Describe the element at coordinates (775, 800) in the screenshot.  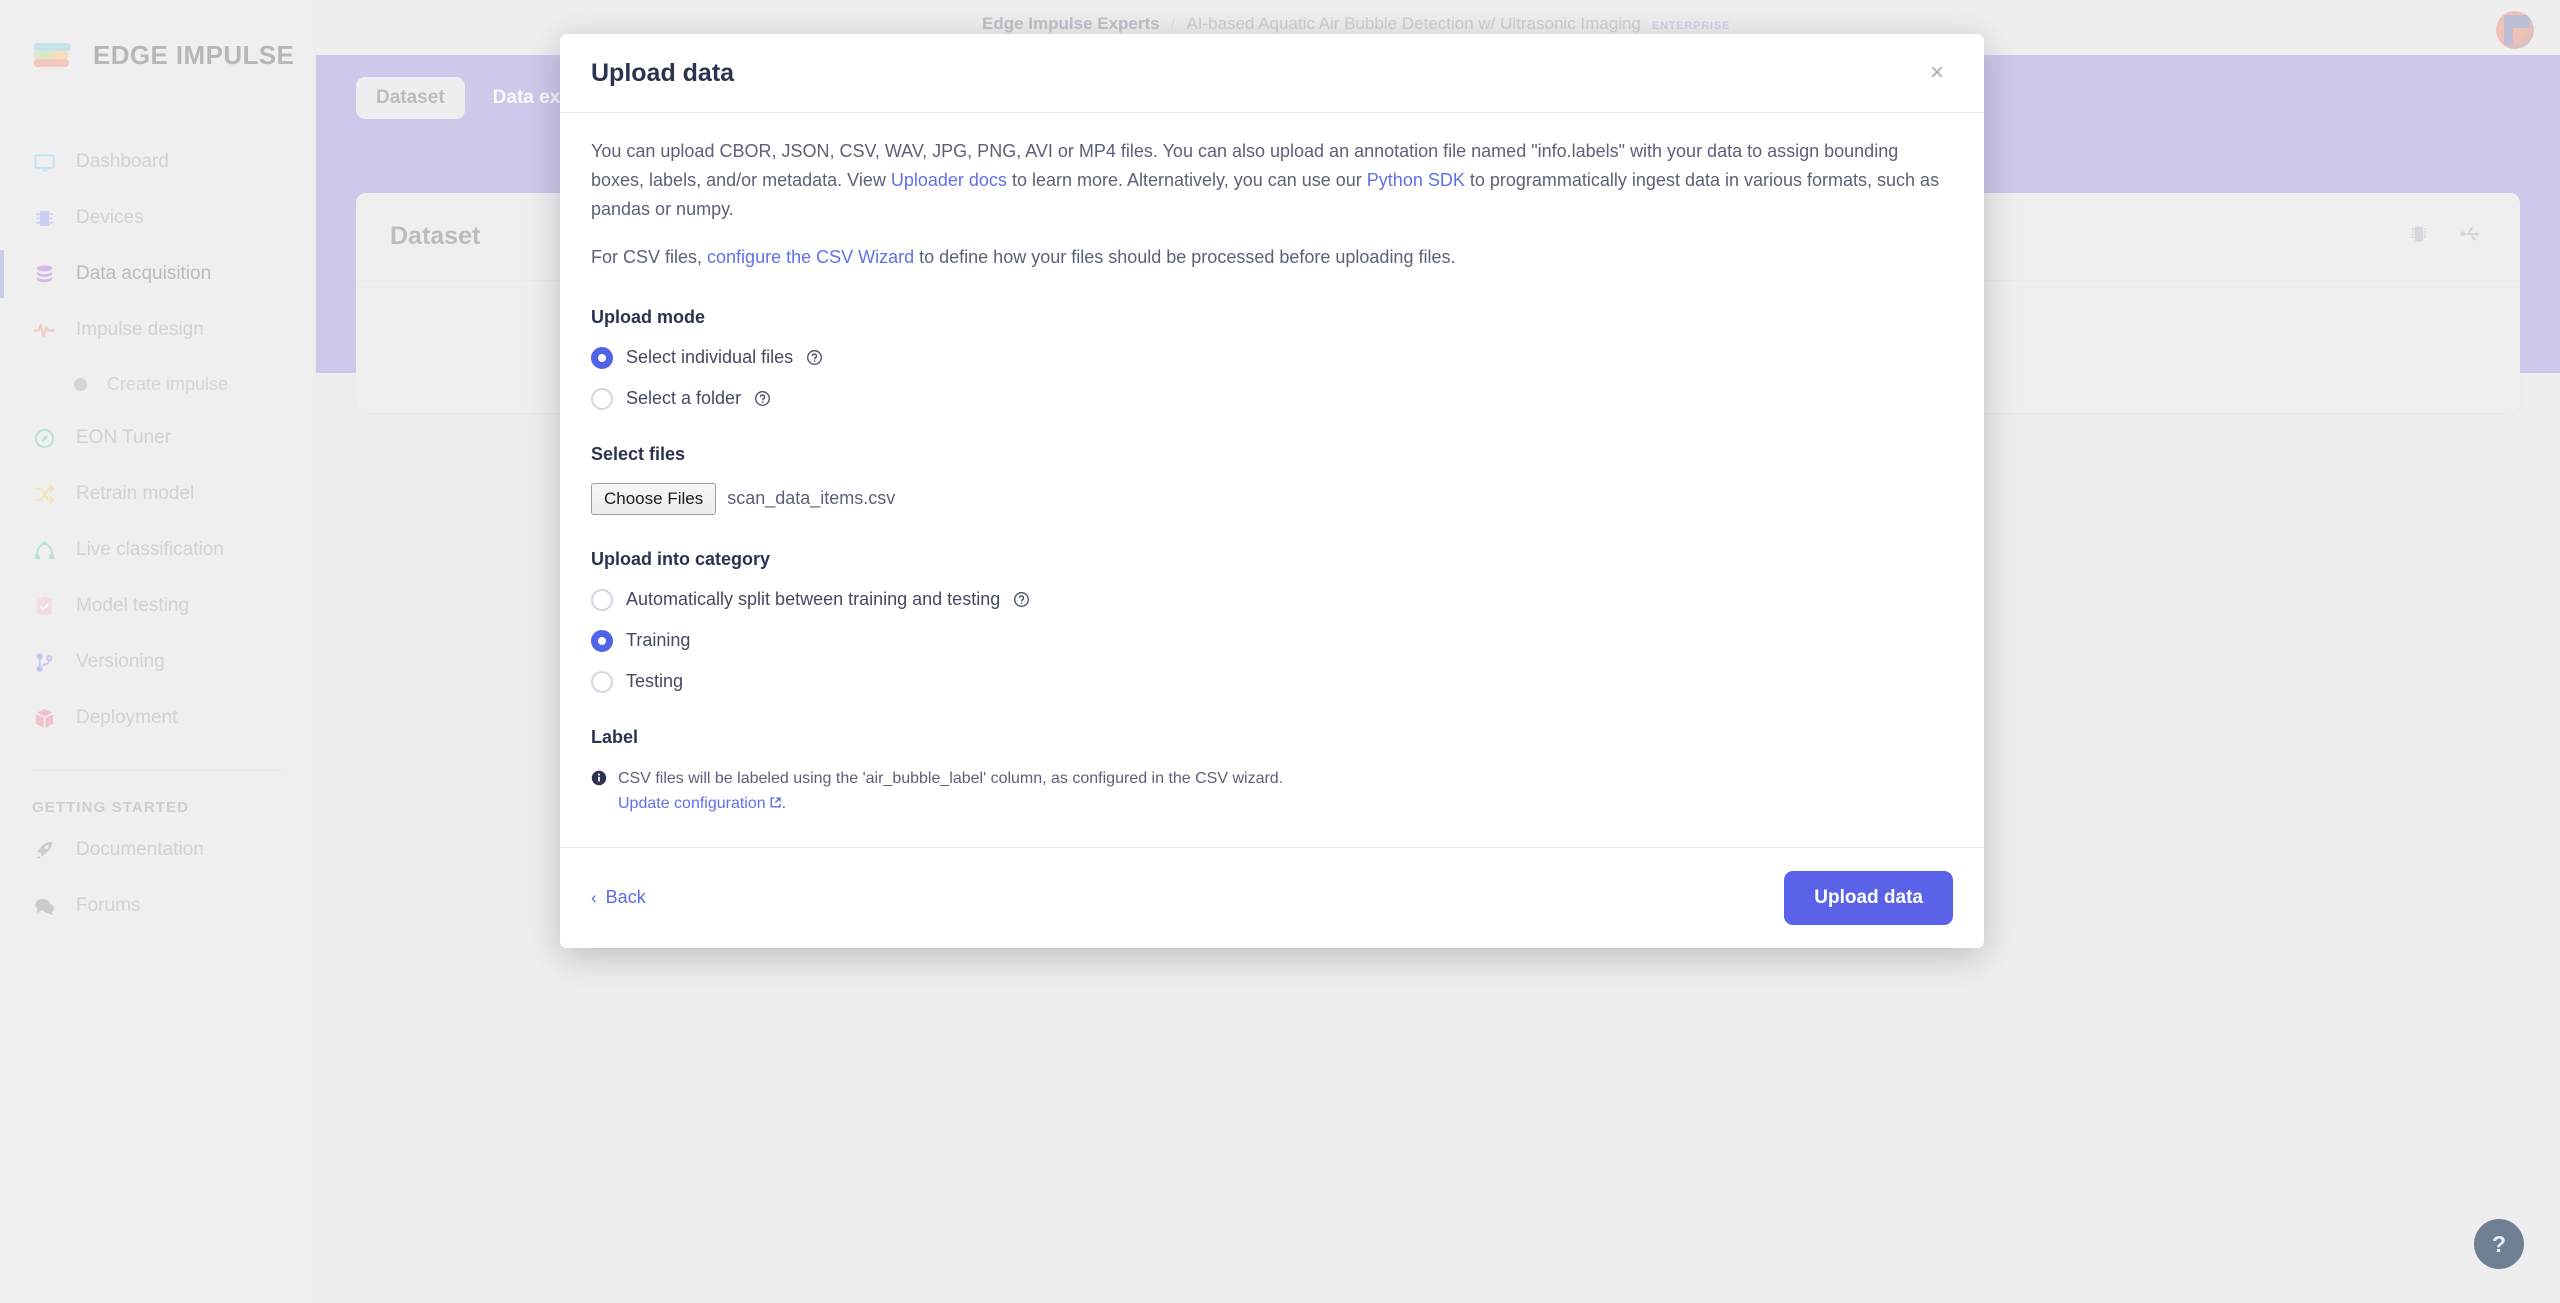
I see `external-link-icon` at that location.